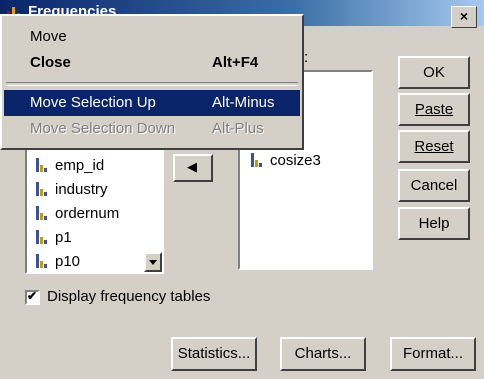  I want to click on display-frequency-tables-label: Display frequency tables, so click(128, 296).